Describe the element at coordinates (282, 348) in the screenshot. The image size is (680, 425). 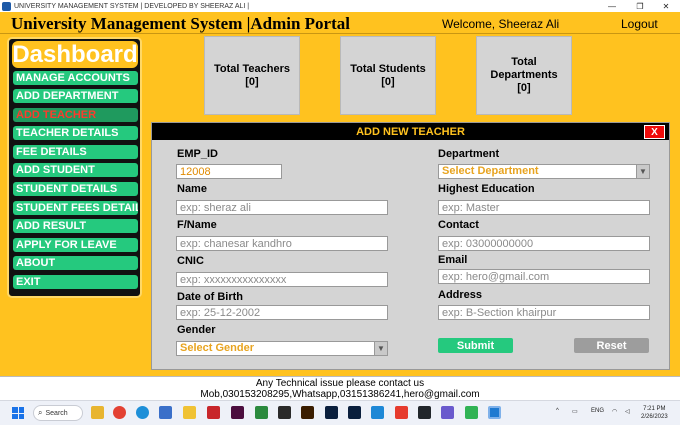
I see `gender-select: Select Gender ▼` at that location.